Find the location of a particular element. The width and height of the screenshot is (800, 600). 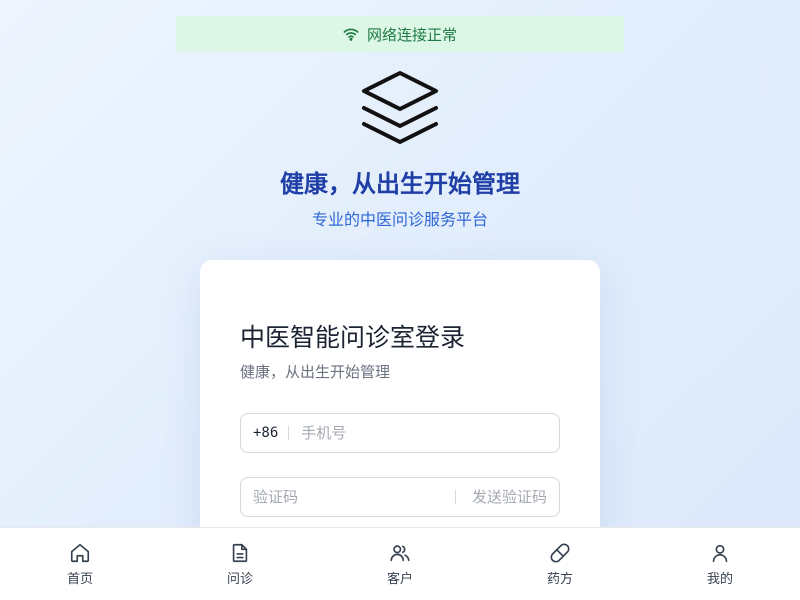

tab-label: 首页 is located at coordinates (79, 579).